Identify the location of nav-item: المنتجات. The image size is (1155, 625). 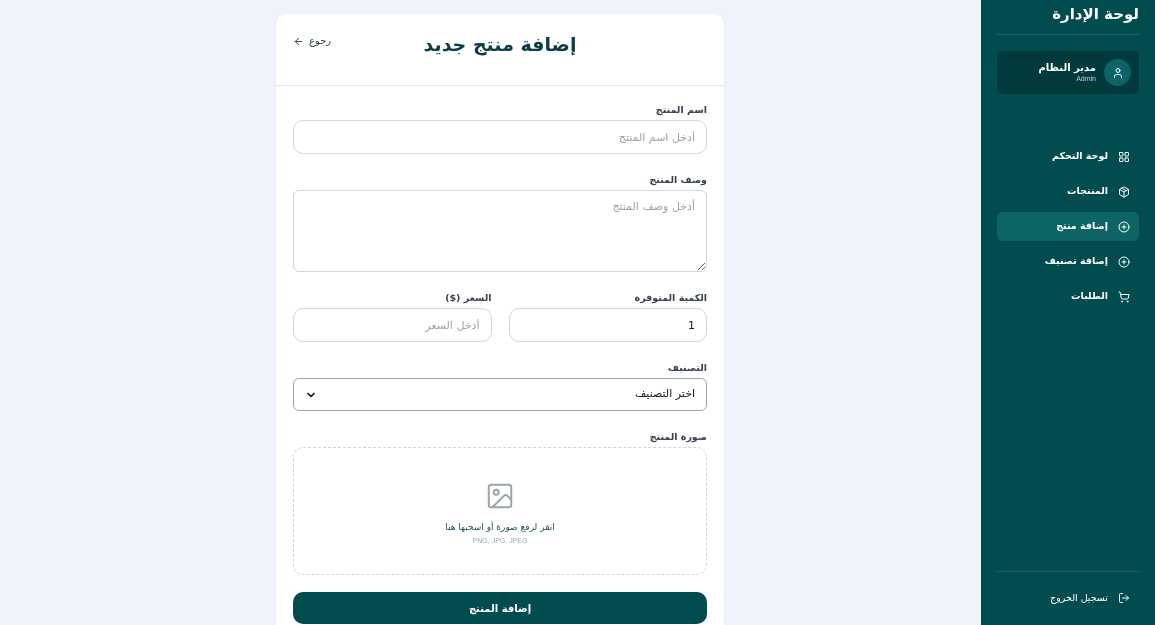
(1068, 191).